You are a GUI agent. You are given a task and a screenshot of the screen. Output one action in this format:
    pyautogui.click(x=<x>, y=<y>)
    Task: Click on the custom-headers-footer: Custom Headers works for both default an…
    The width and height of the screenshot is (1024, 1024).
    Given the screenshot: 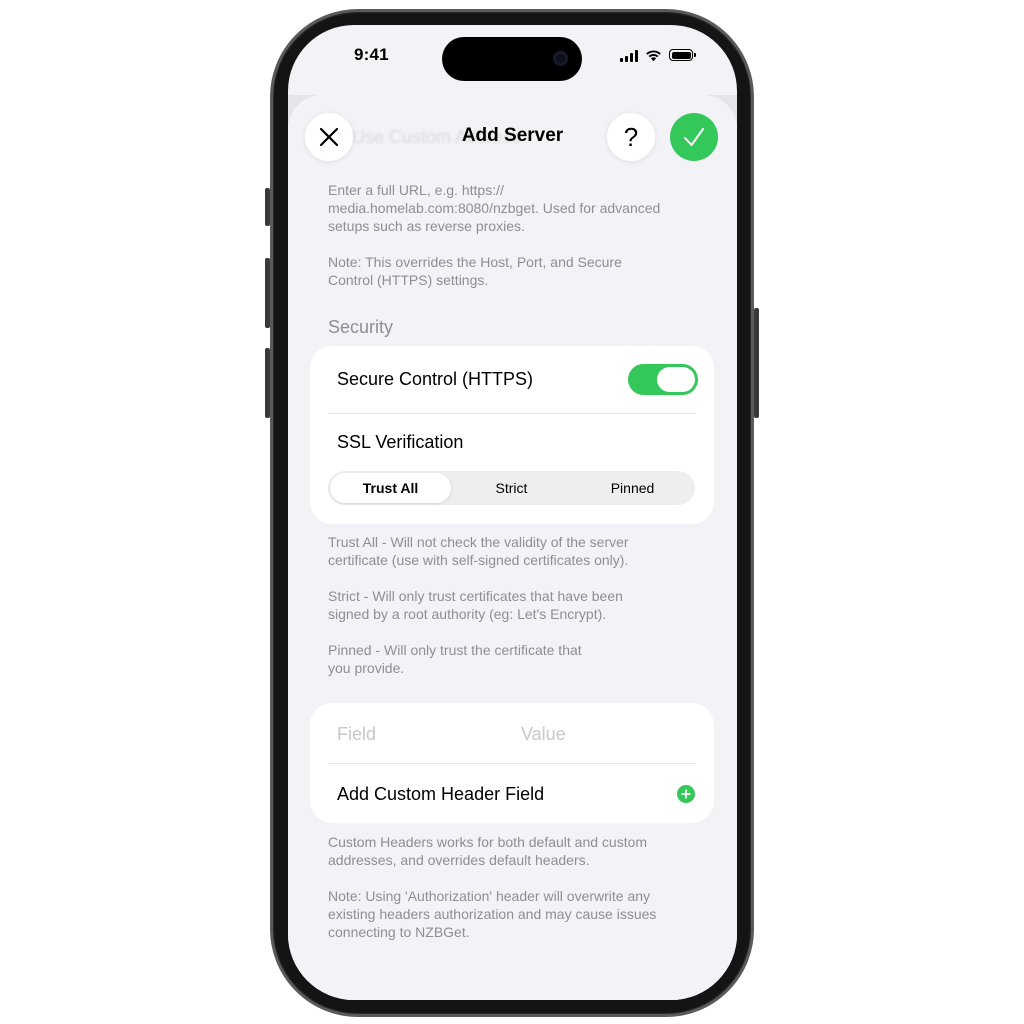 What is the action you would take?
    pyautogui.click(x=514, y=887)
    